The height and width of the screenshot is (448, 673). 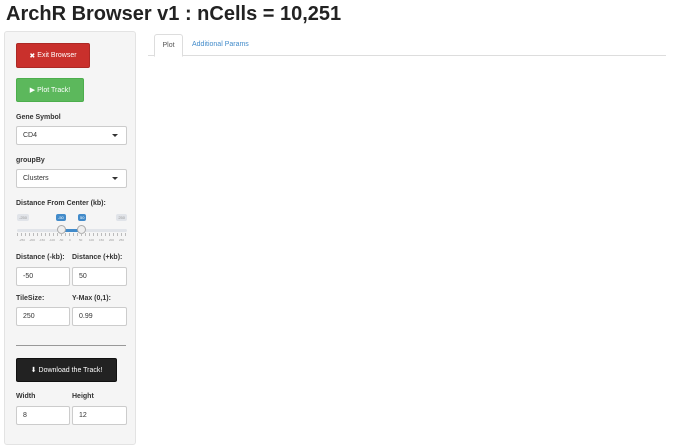 I want to click on width-input: 8, so click(x=43, y=415).